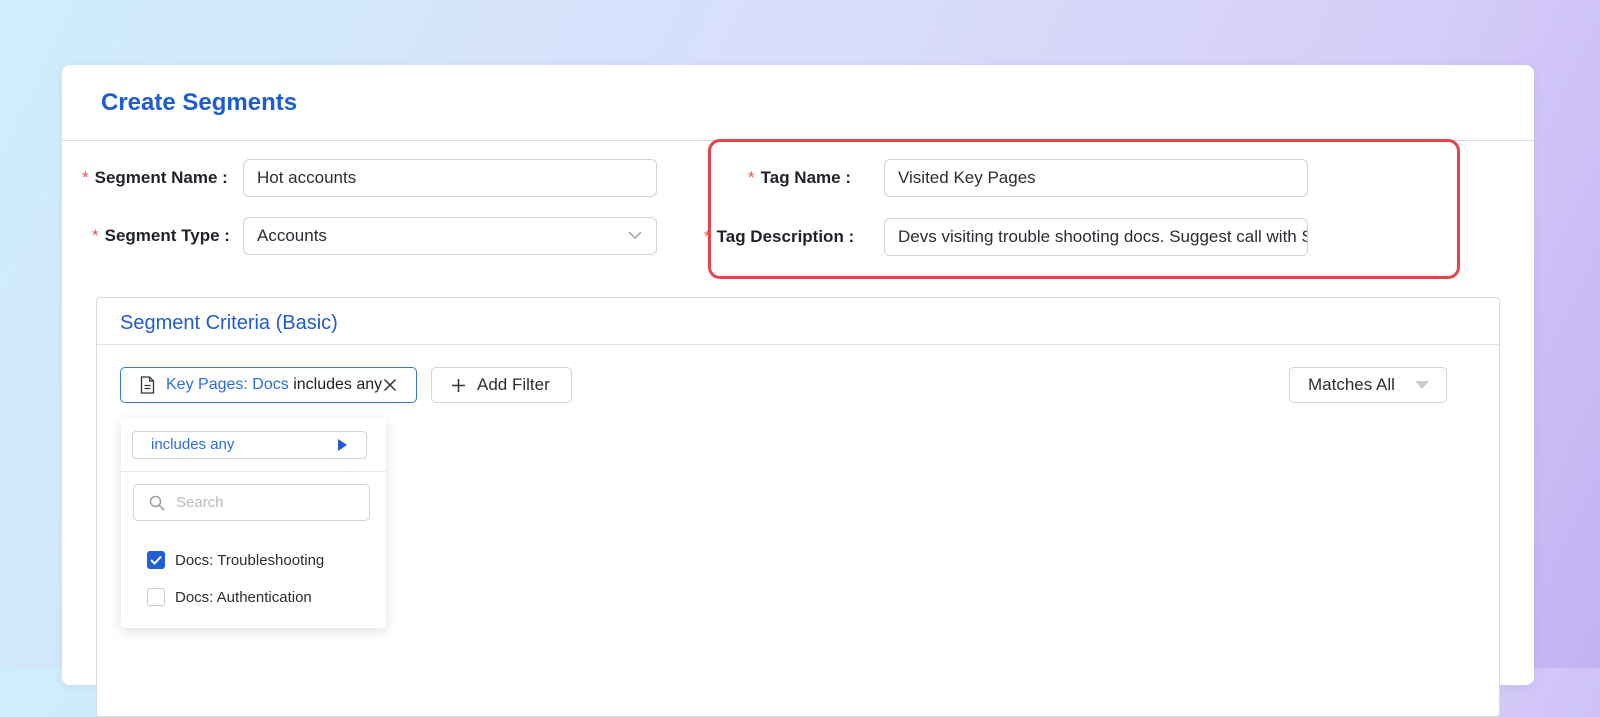 The image size is (1600, 717). I want to click on search-input: Search, so click(251, 502).